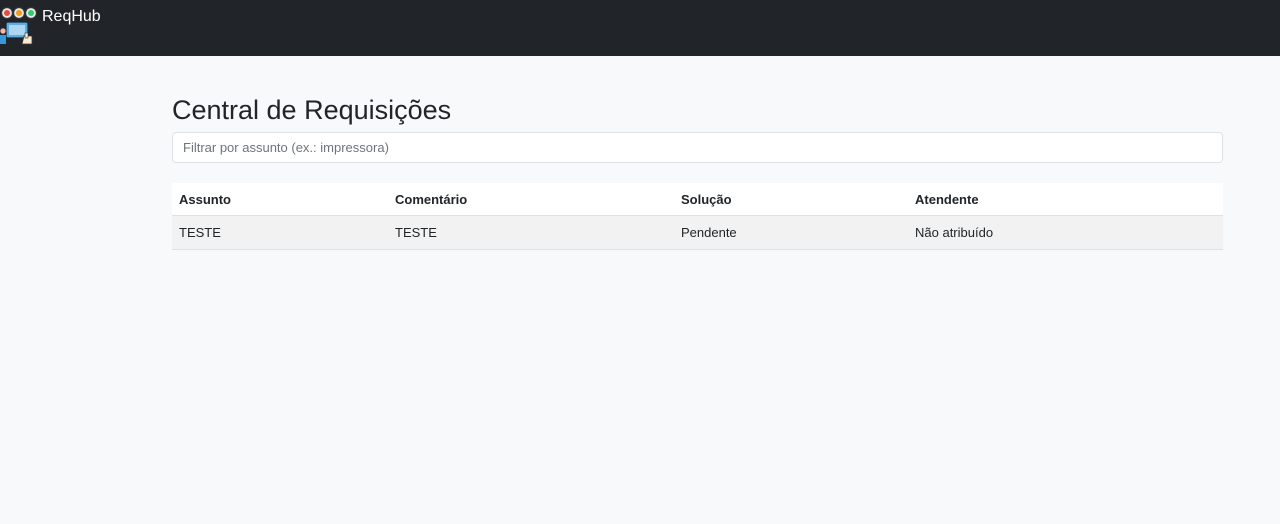 This screenshot has width=1280, height=524. Describe the element at coordinates (531, 232) in the screenshot. I see `cell-comentario: TESTE` at that location.